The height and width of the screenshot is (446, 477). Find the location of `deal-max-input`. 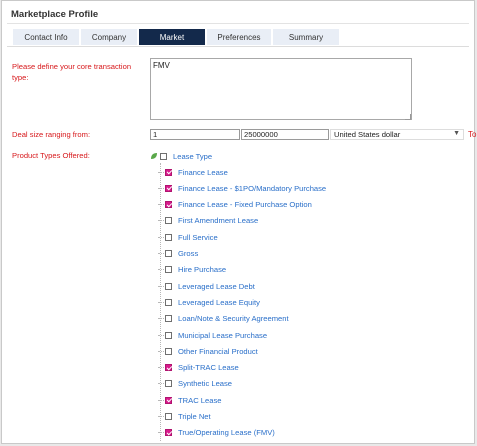

deal-max-input is located at coordinates (285, 134).